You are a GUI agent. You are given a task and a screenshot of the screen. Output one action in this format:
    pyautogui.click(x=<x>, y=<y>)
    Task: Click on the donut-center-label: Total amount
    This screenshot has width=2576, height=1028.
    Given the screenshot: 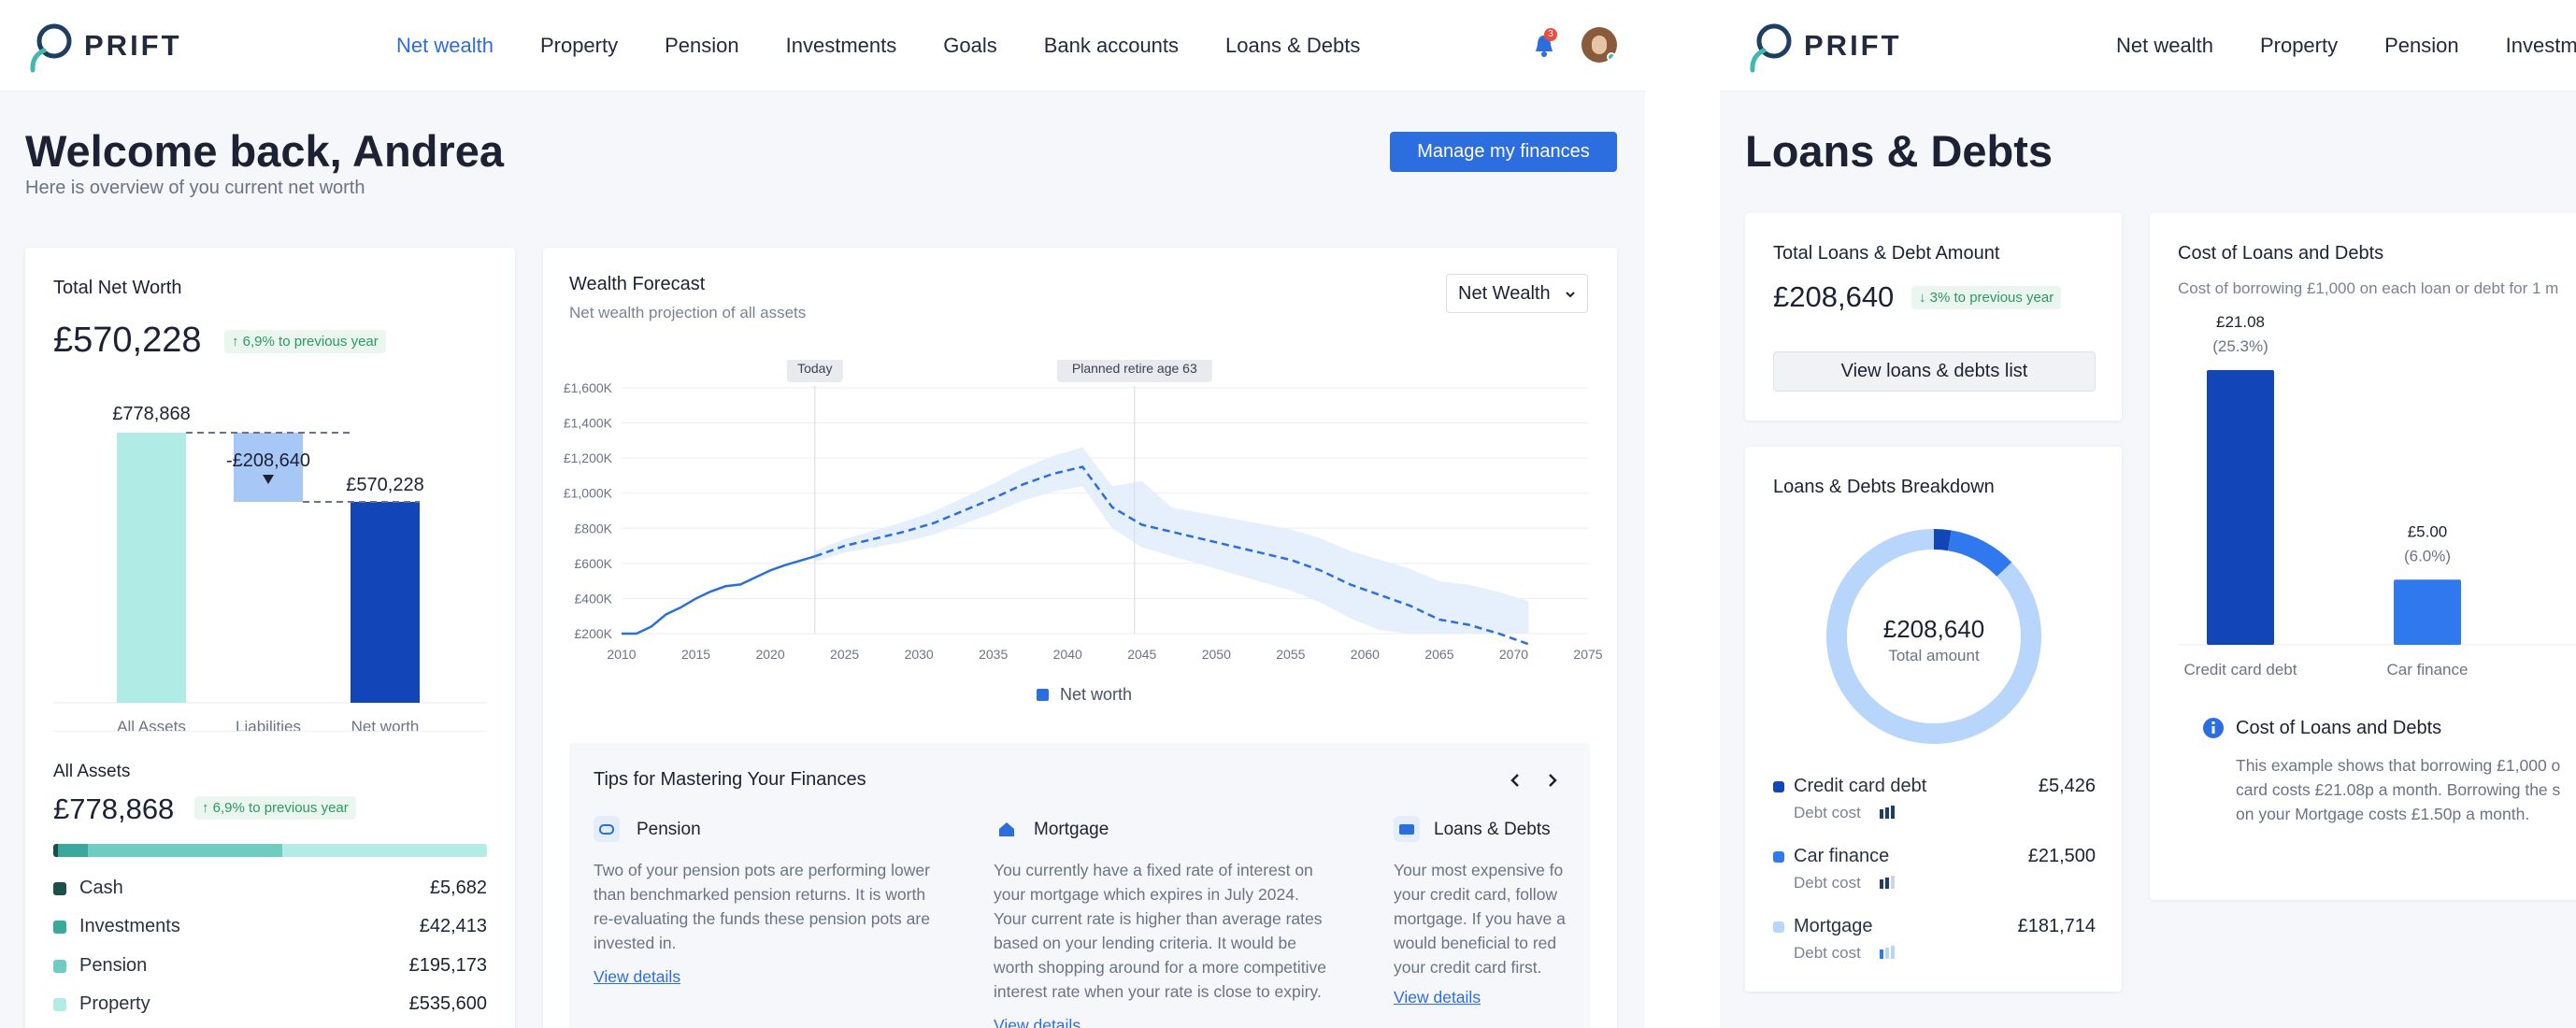 What is the action you would take?
    pyautogui.click(x=1934, y=655)
    